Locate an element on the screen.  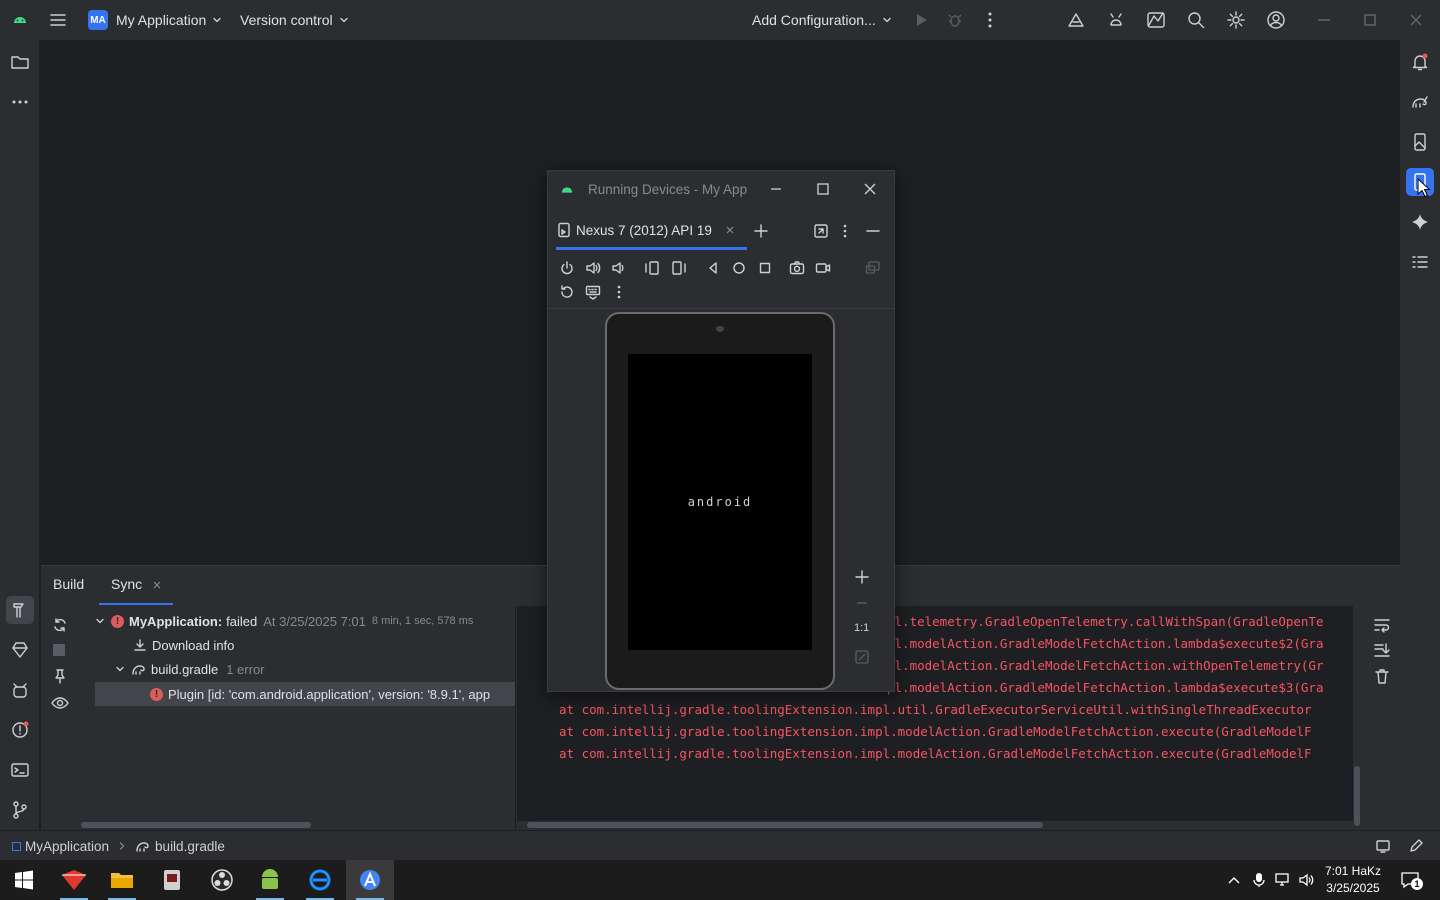
chevron-right-icon is located at coordinates (122, 846).